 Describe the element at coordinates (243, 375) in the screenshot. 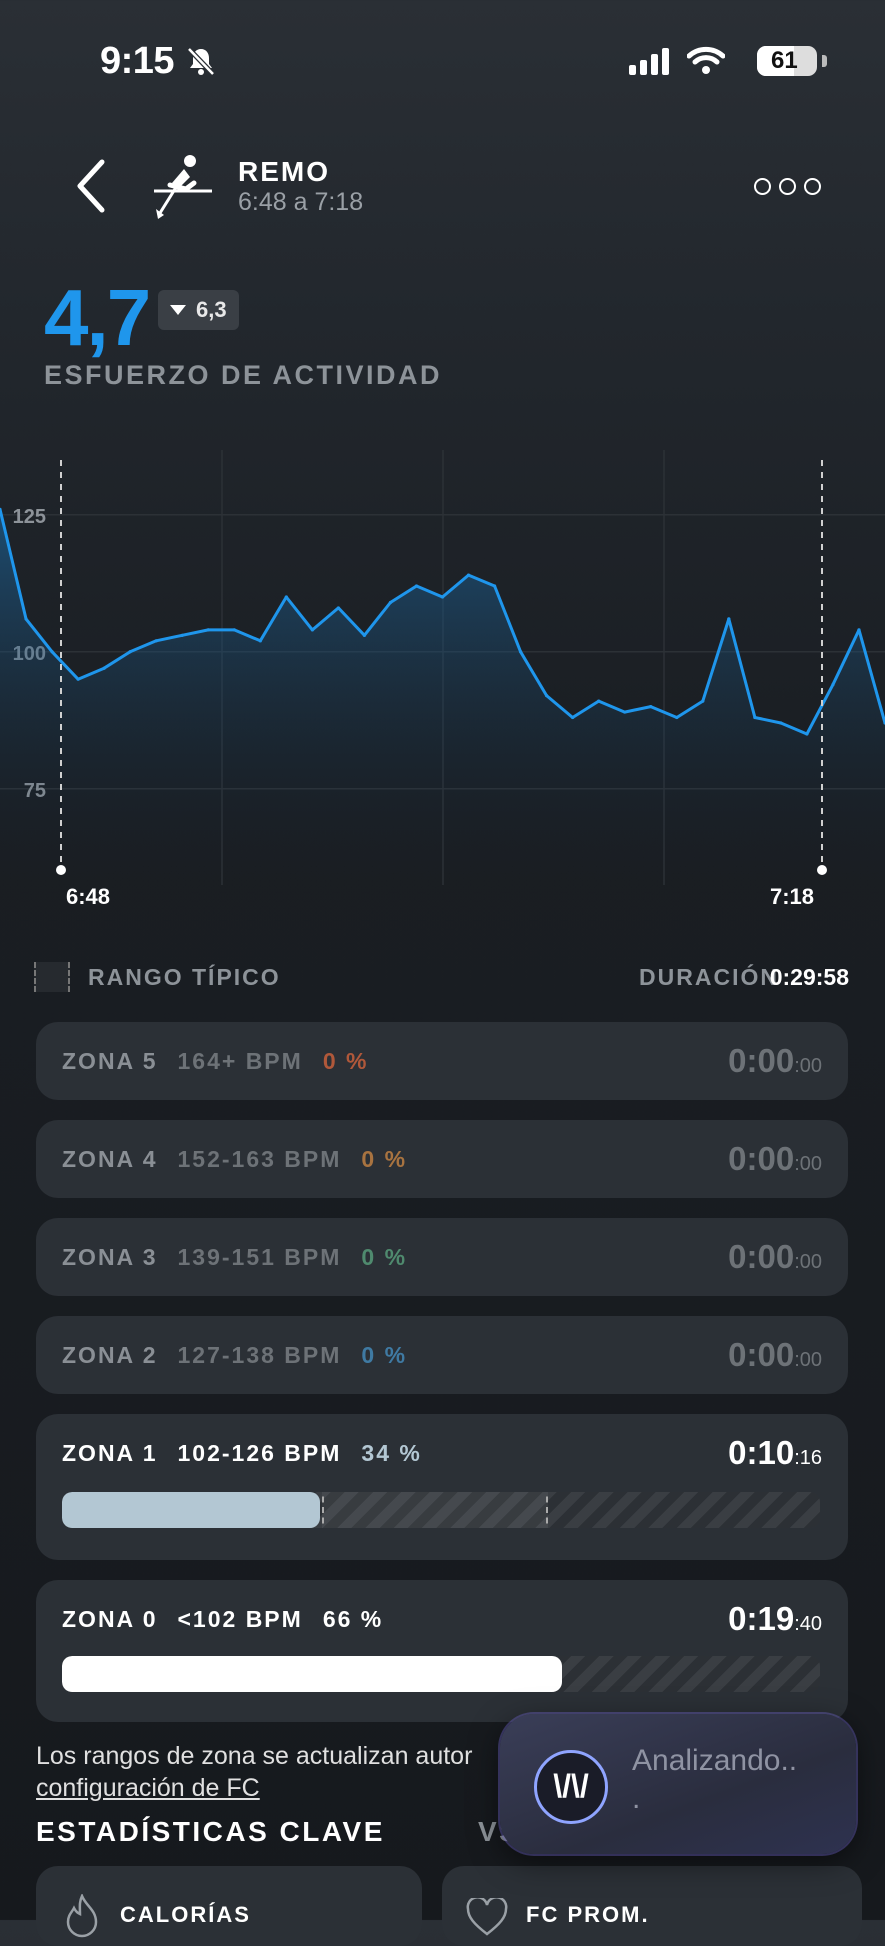

I see `effort-label: ESFUERZO DE ACTIVIDAD` at that location.